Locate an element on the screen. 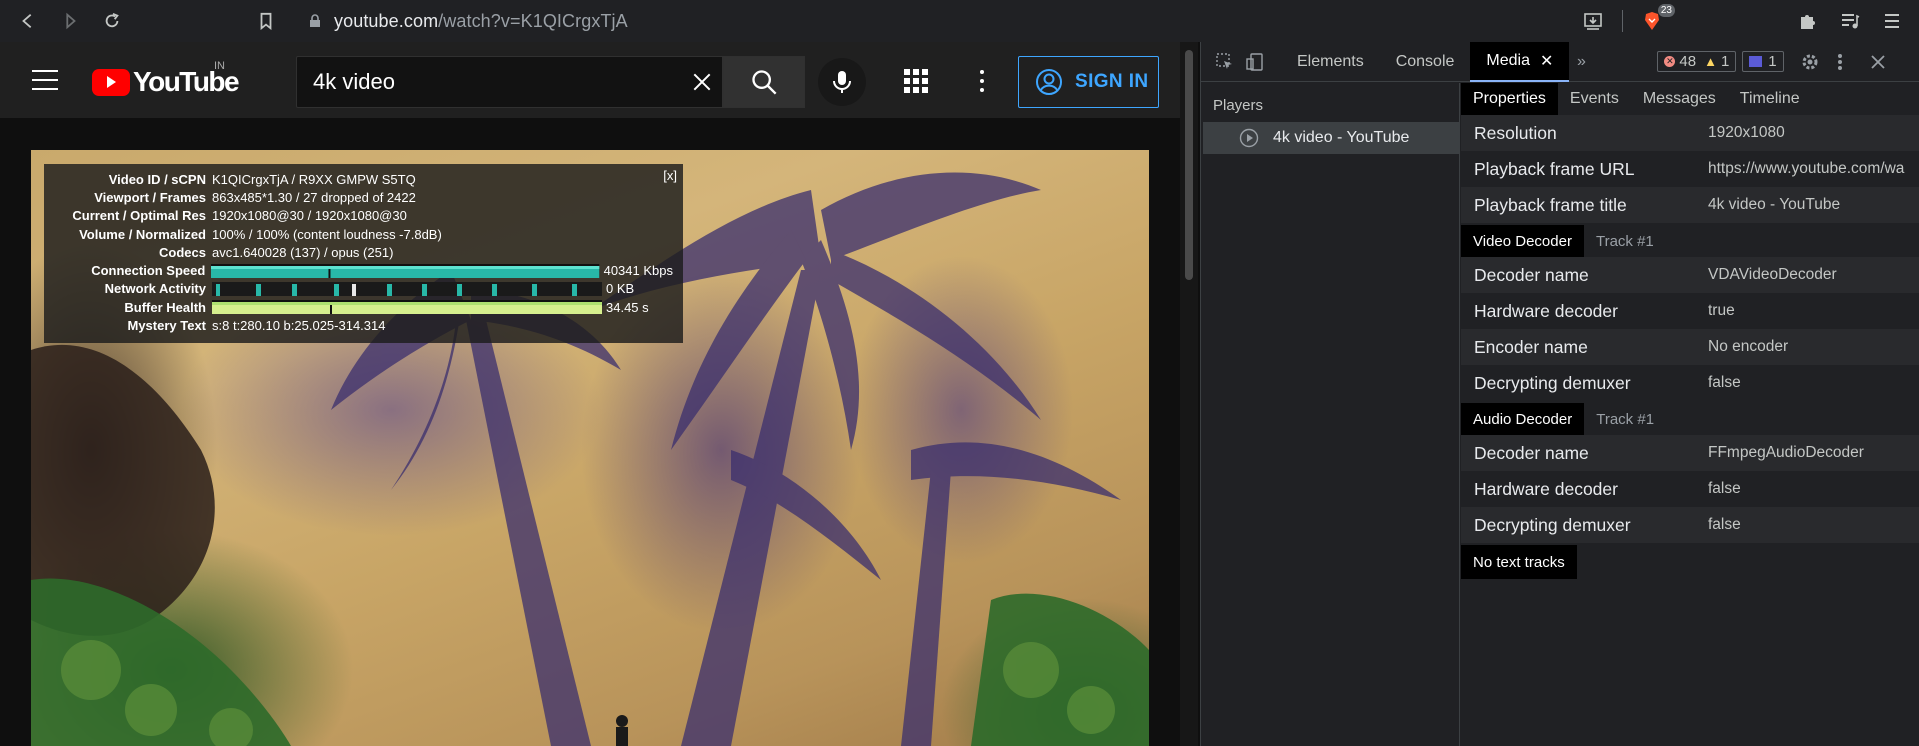  close-stats-button: [x] is located at coordinates (670, 175).